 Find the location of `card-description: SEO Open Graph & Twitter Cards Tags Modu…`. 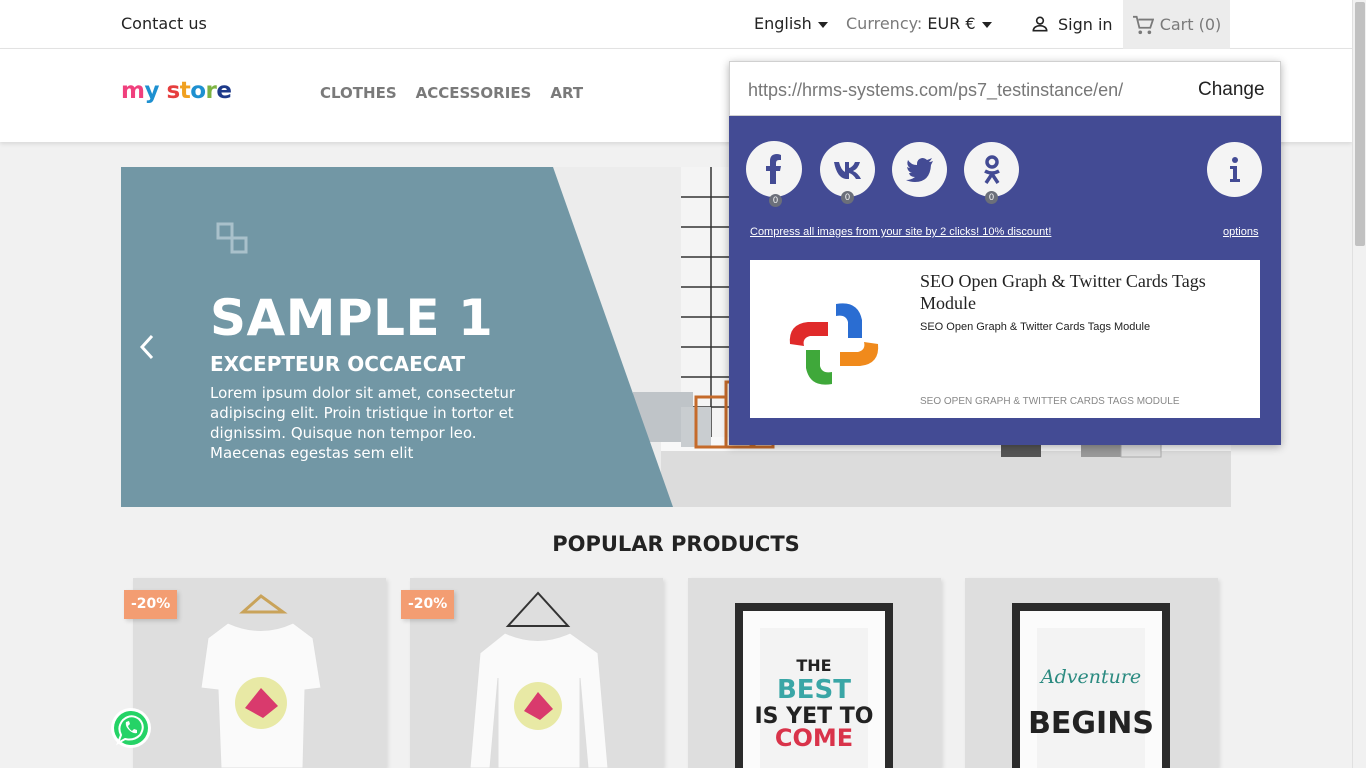

card-description: SEO Open Graph & Twitter Cards Tags Modu… is located at coordinates (1035, 327).